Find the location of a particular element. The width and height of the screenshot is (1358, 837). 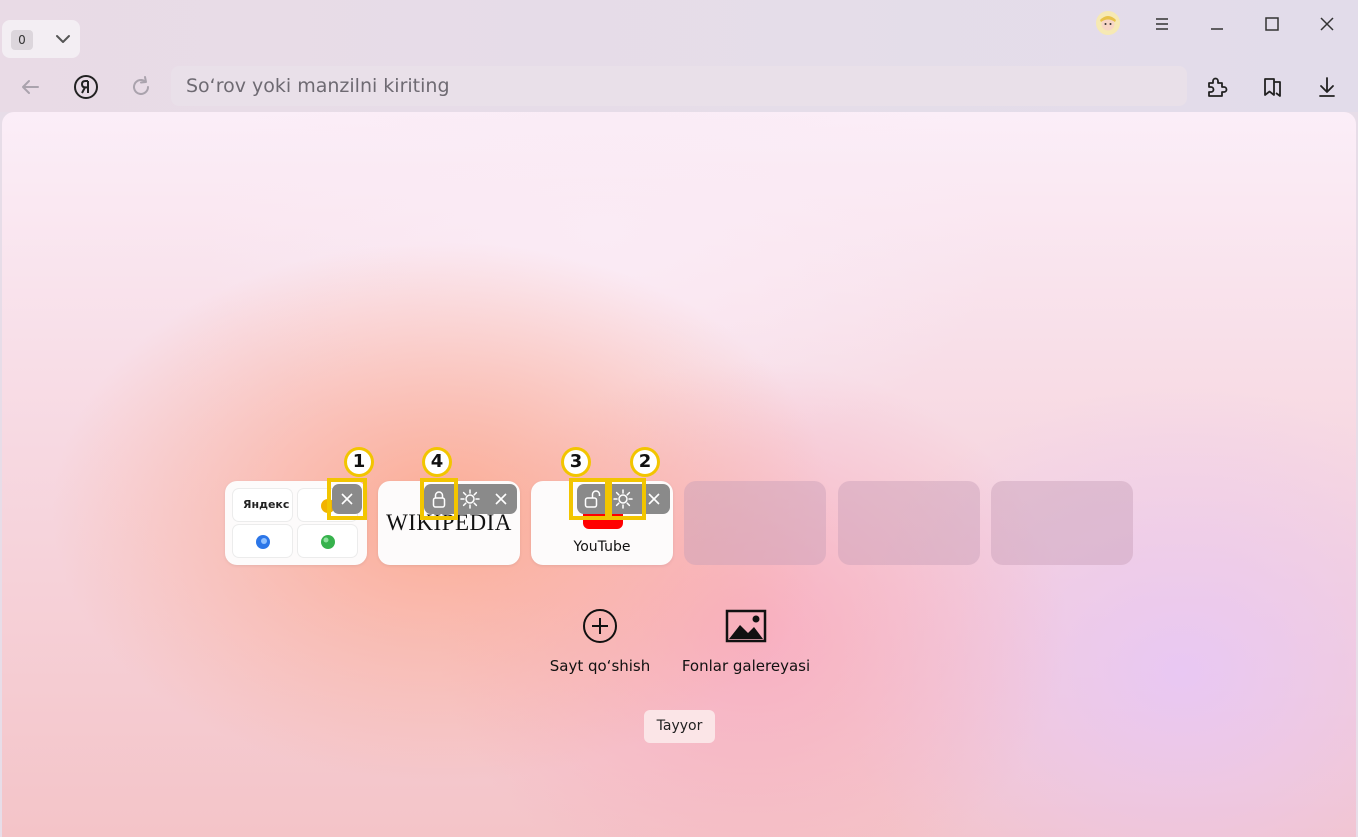

address-bar is located at coordinates (679, 86).